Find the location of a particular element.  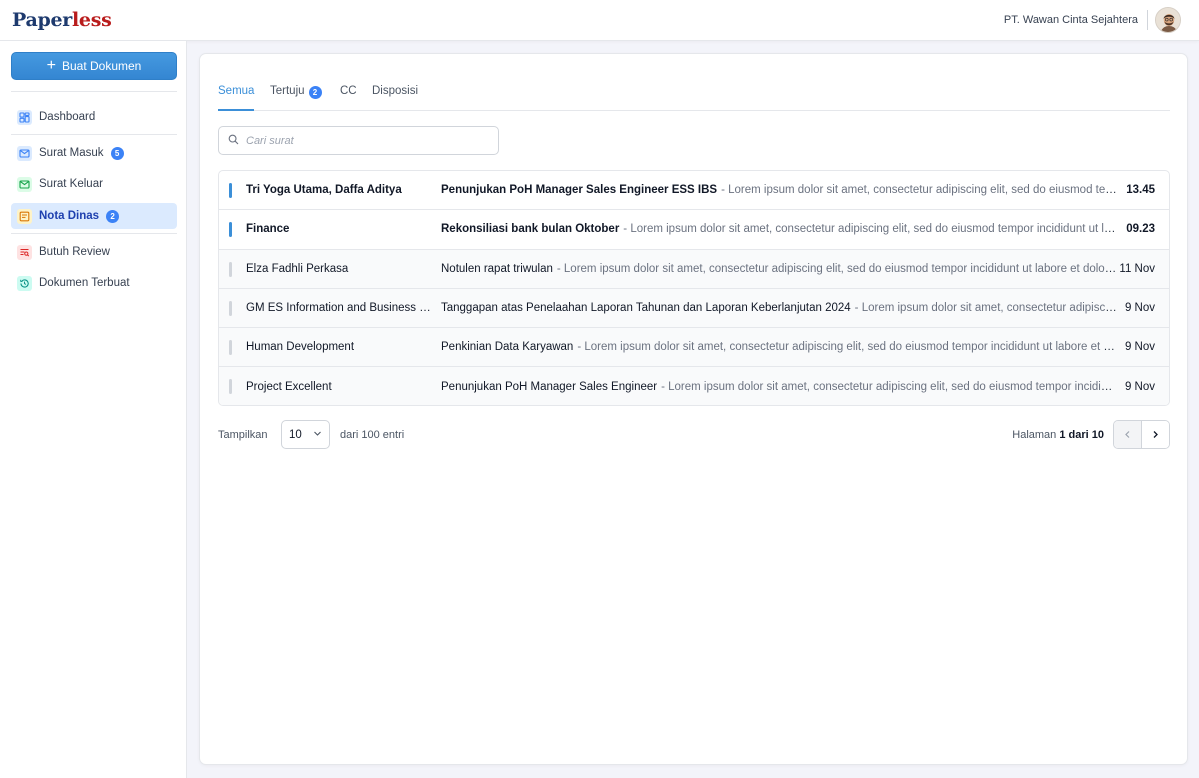

search-input is located at coordinates (366, 140).